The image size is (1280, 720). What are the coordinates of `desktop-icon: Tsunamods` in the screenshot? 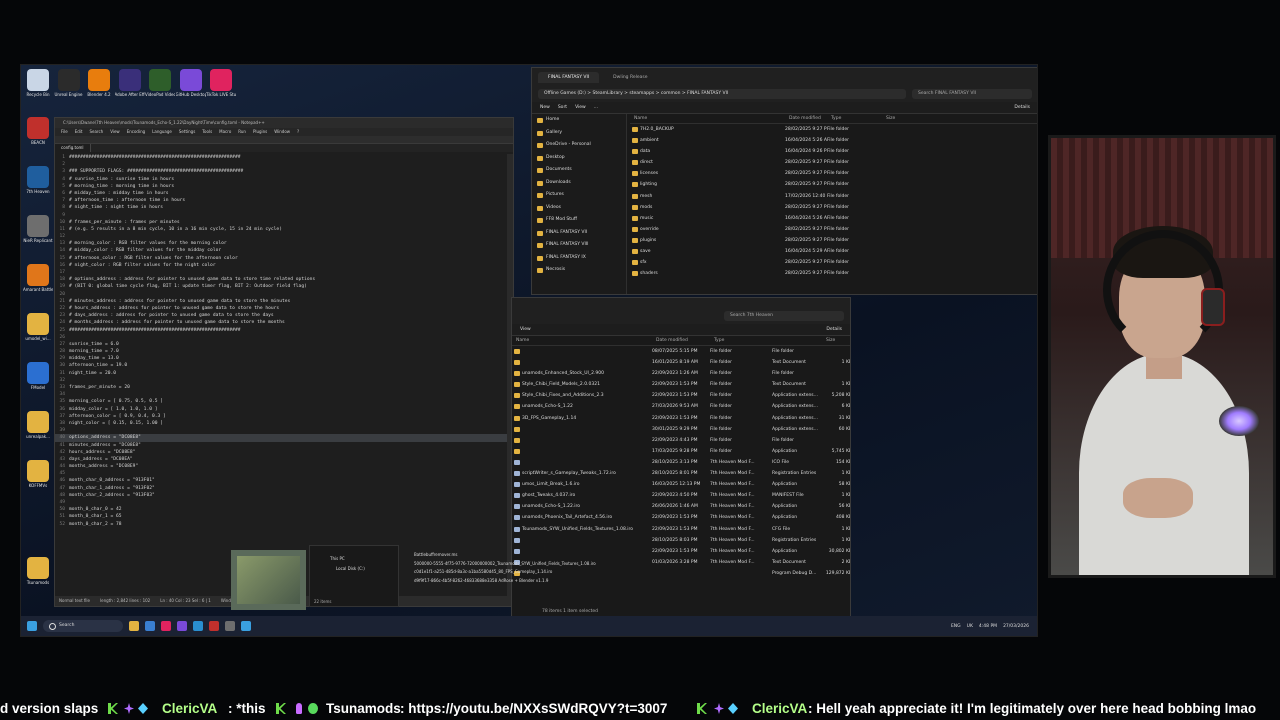 It's located at (38, 571).